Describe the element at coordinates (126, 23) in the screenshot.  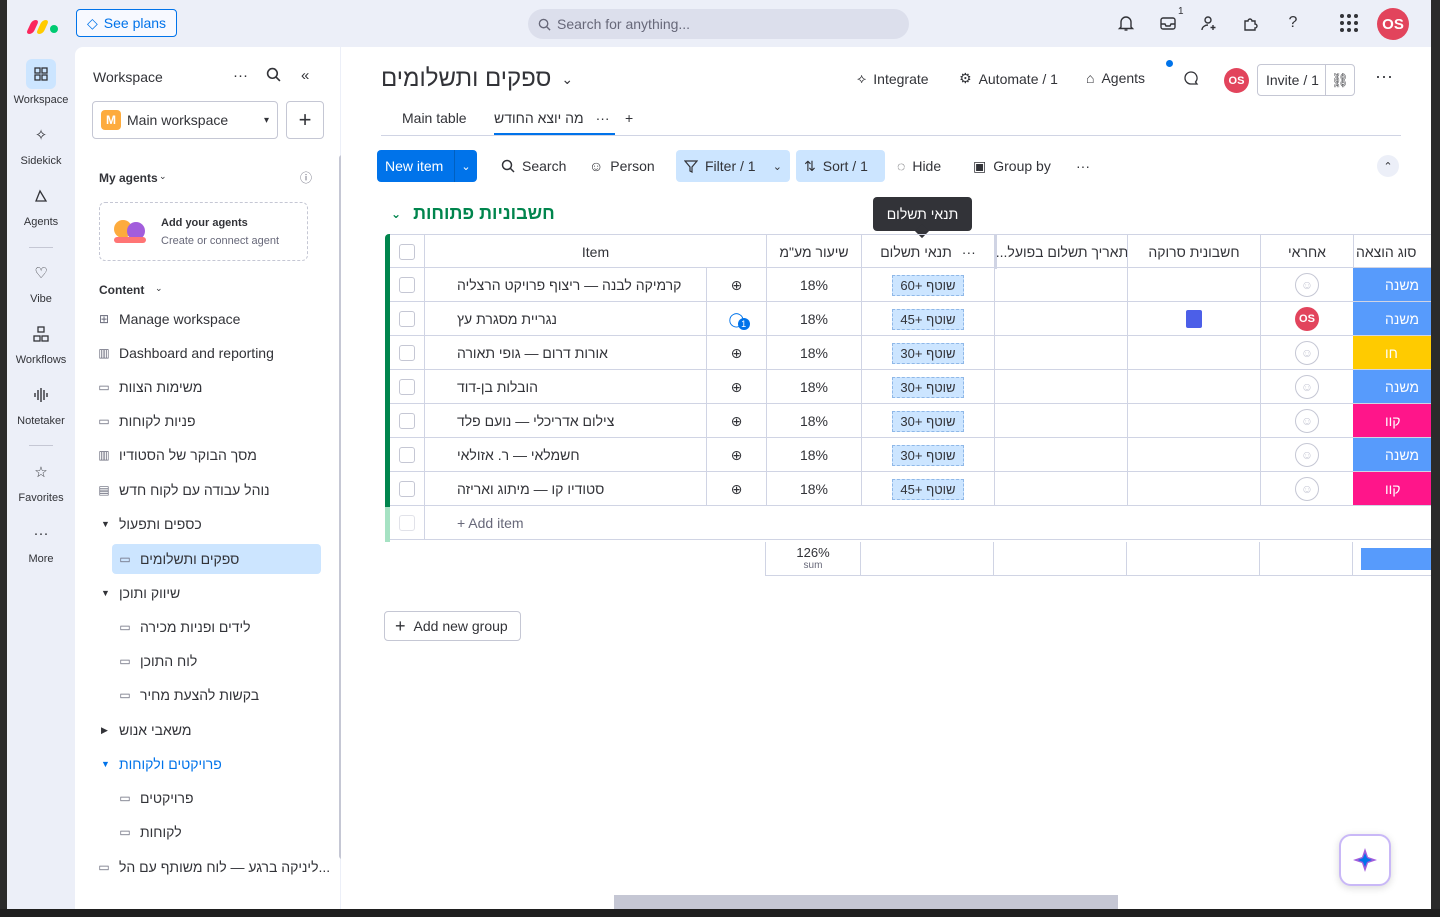
I see `see-plans-button: ◇ See plans` at that location.